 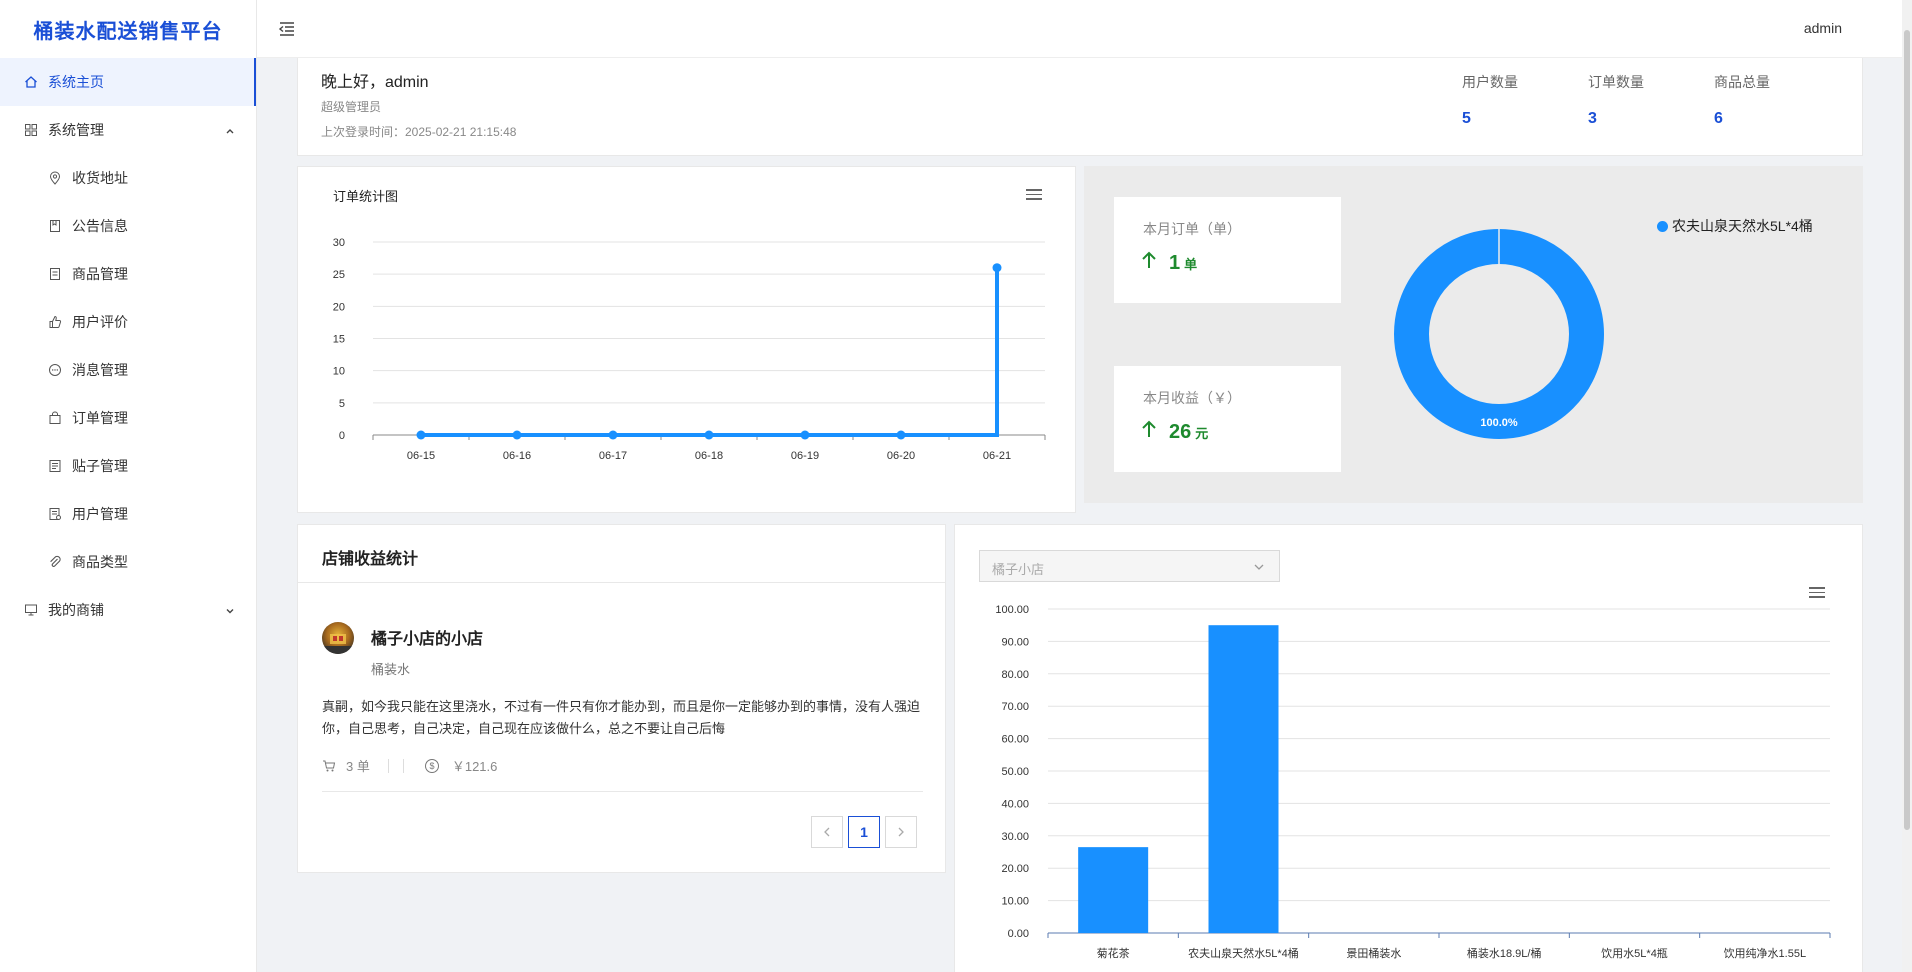 What do you see at coordinates (100, 418) in the screenshot?
I see `sidebar-item-label: 订单管理` at bounding box center [100, 418].